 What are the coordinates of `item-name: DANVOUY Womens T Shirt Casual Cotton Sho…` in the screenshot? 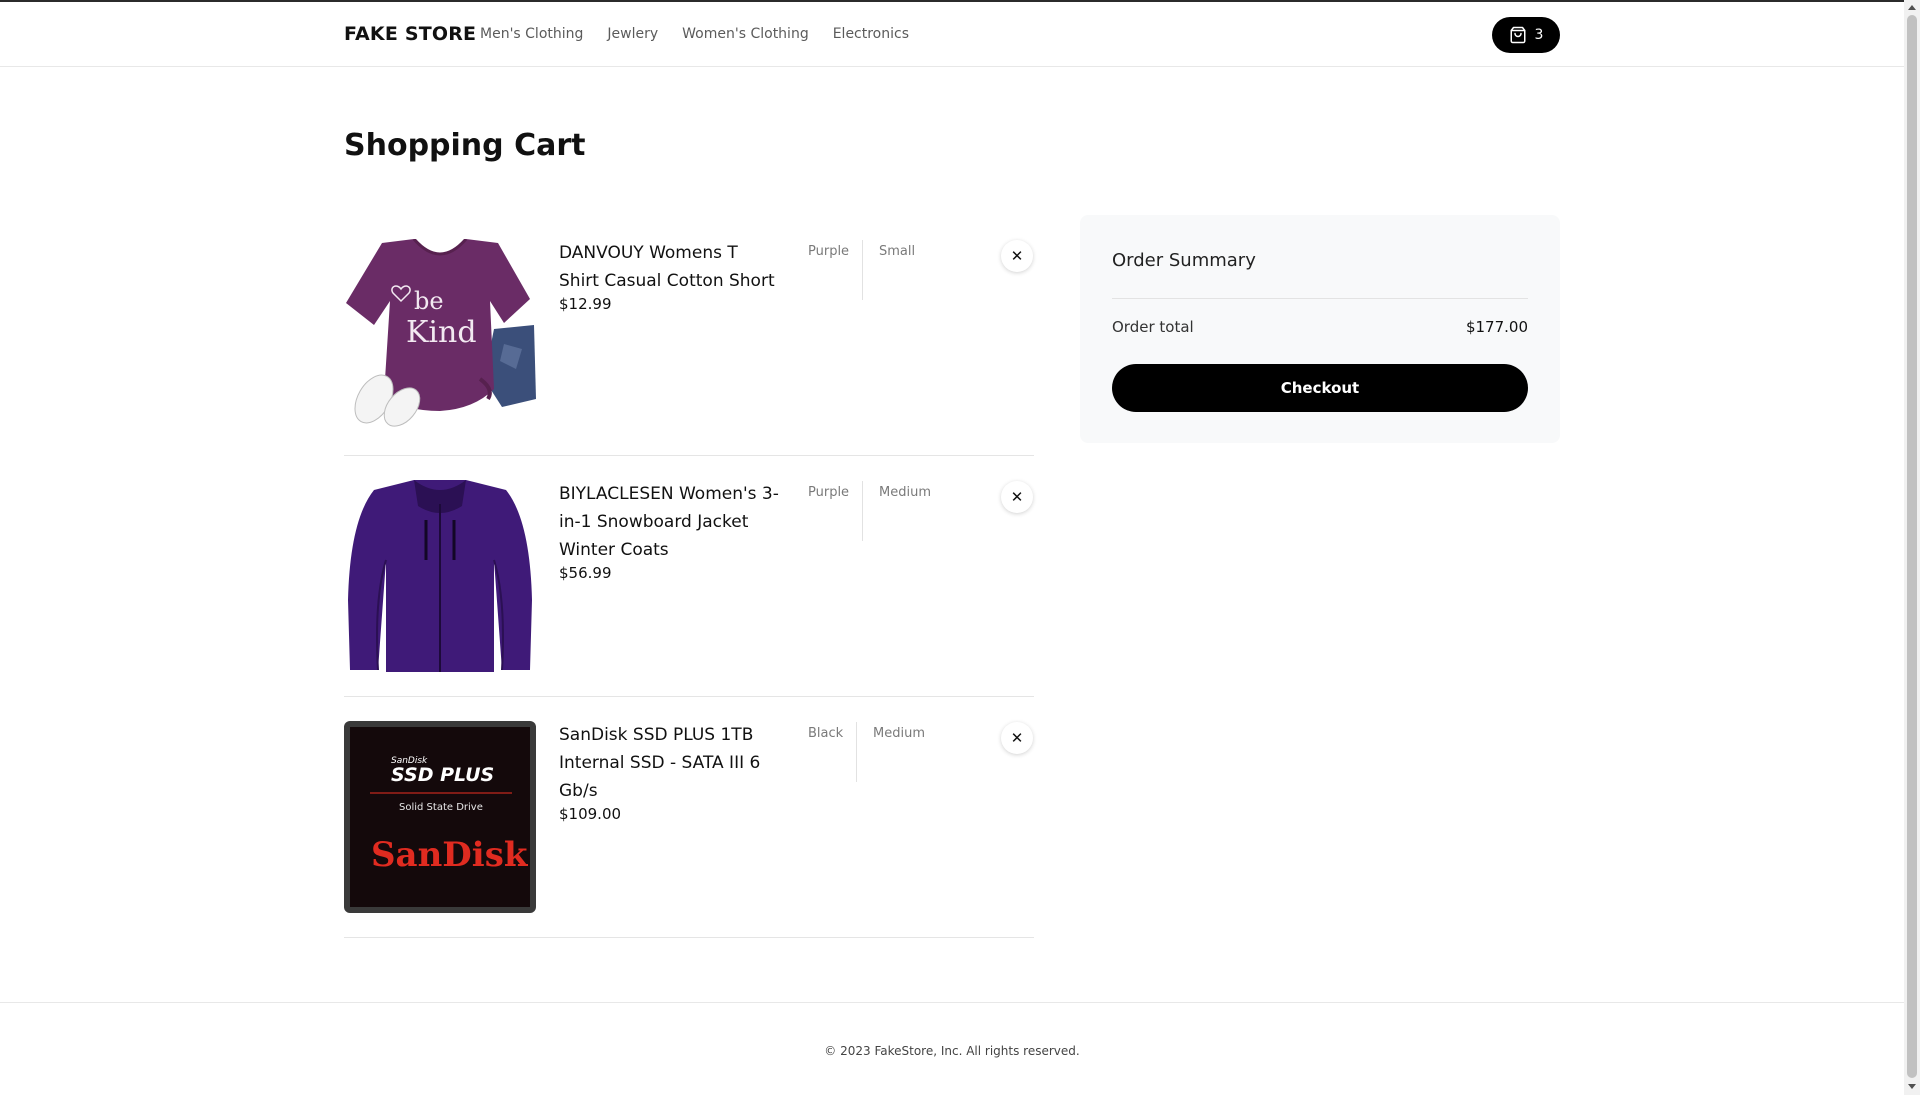 It's located at (669, 267).